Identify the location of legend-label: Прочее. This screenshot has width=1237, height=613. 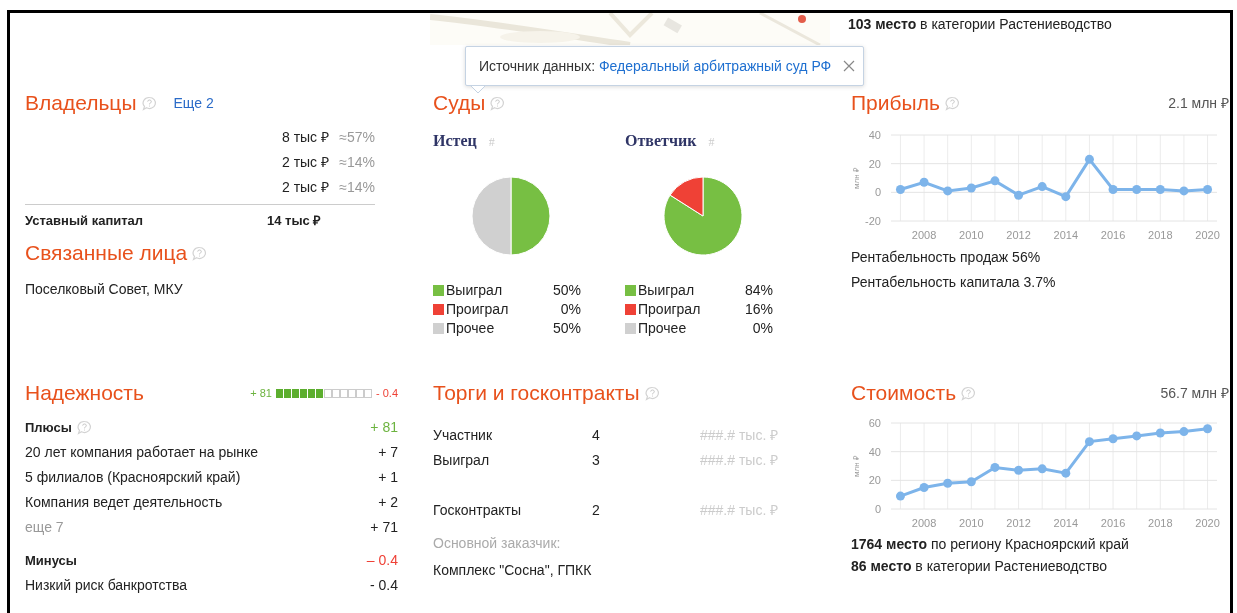
(471, 328).